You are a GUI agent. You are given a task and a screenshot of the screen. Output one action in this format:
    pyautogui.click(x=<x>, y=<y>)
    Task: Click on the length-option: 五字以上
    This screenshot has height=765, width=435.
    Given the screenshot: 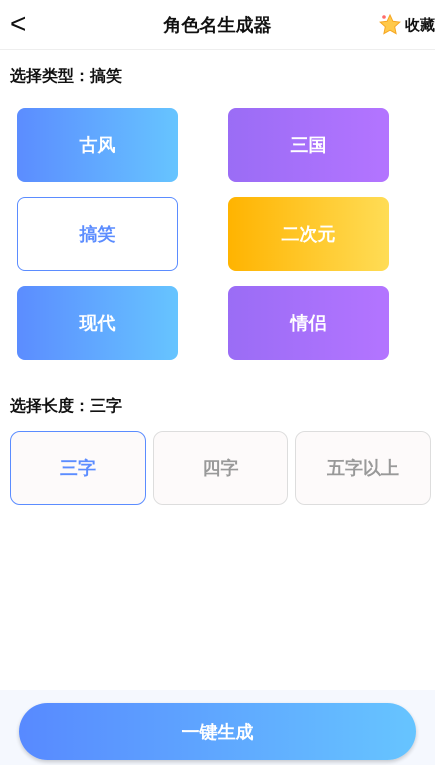 What is the action you would take?
    pyautogui.click(x=363, y=468)
    